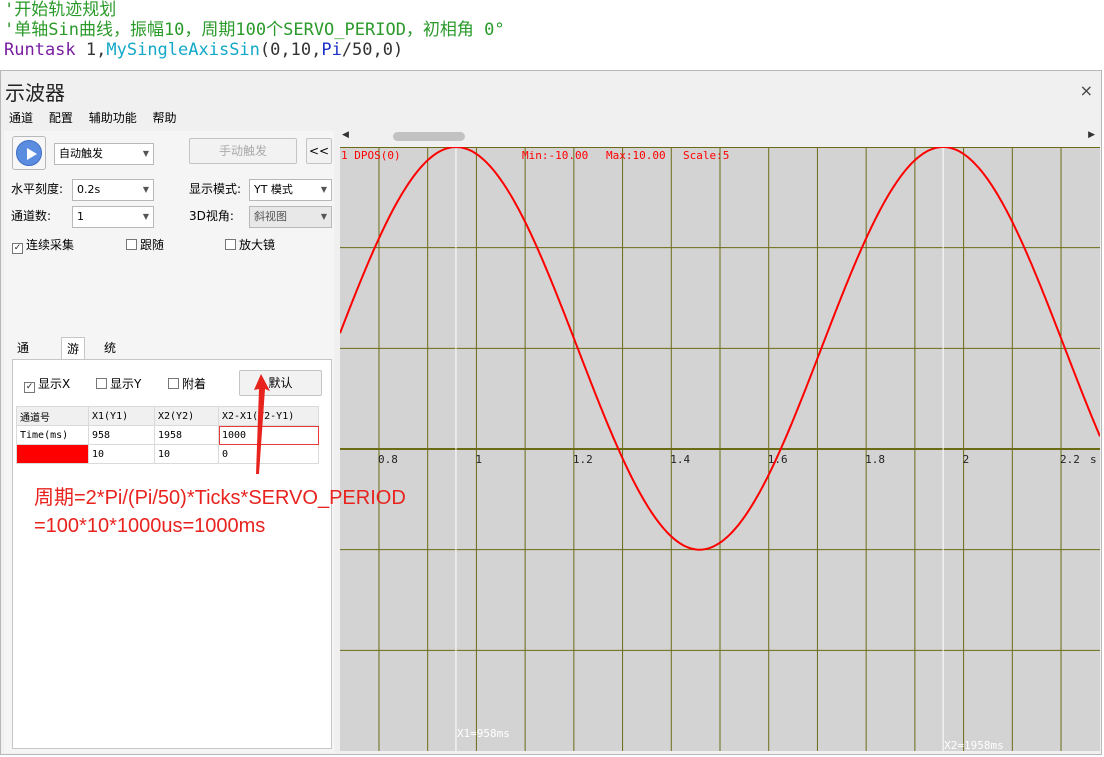 The image size is (1104, 757). Describe the element at coordinates (50, 245) in the screenshot. I see `continuous-label: 连续采集` at that location.